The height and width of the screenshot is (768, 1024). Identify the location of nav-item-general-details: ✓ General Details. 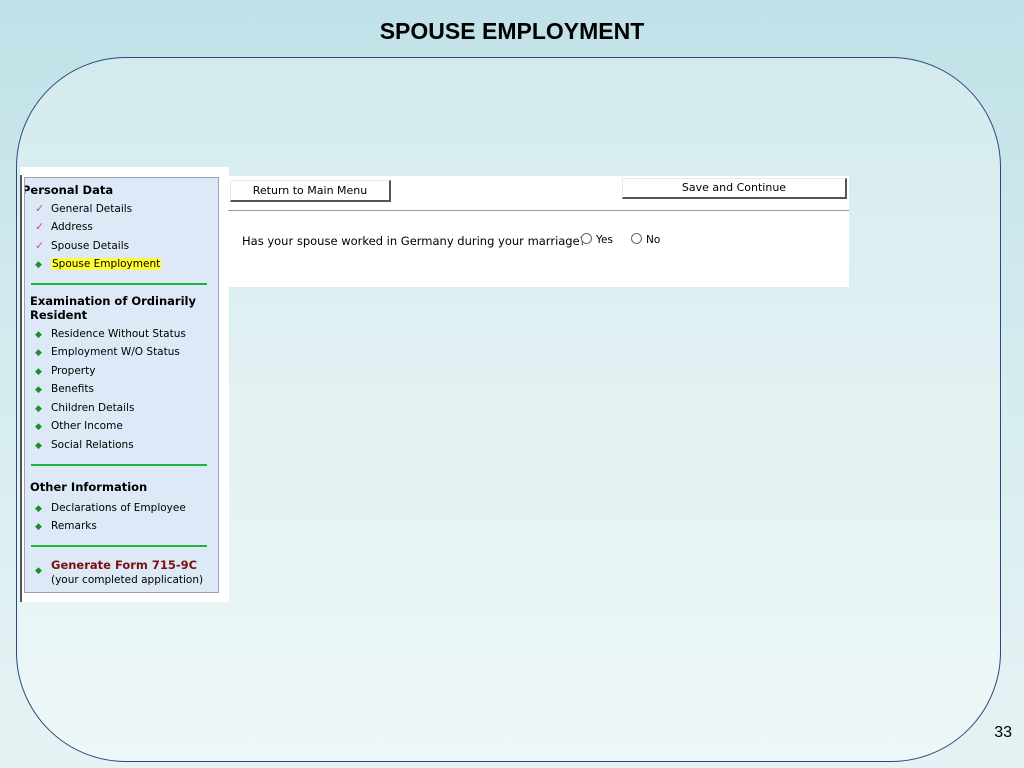
(83, 209).